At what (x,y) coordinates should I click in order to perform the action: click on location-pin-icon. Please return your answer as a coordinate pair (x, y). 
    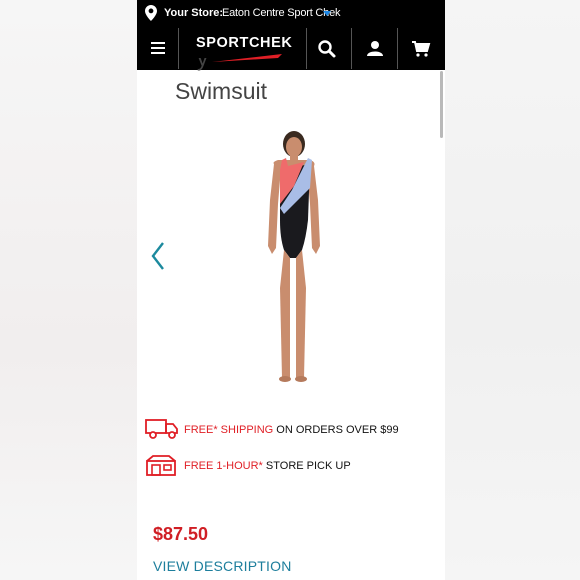
    Looking at the image, I should click on (151, 13).